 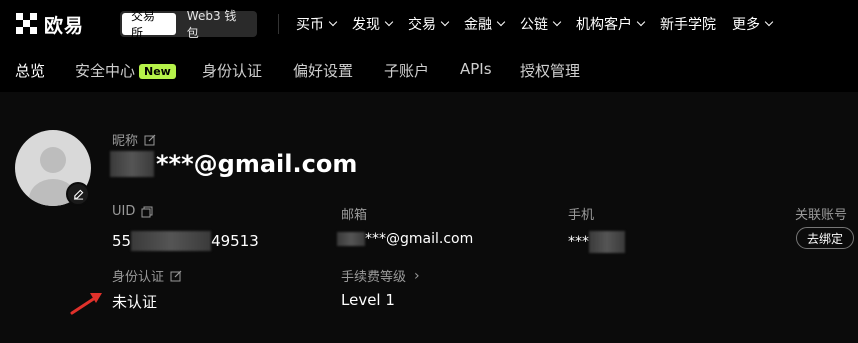 I want to click on tab-subaccount: 子账户, so click(x=406, y=70).